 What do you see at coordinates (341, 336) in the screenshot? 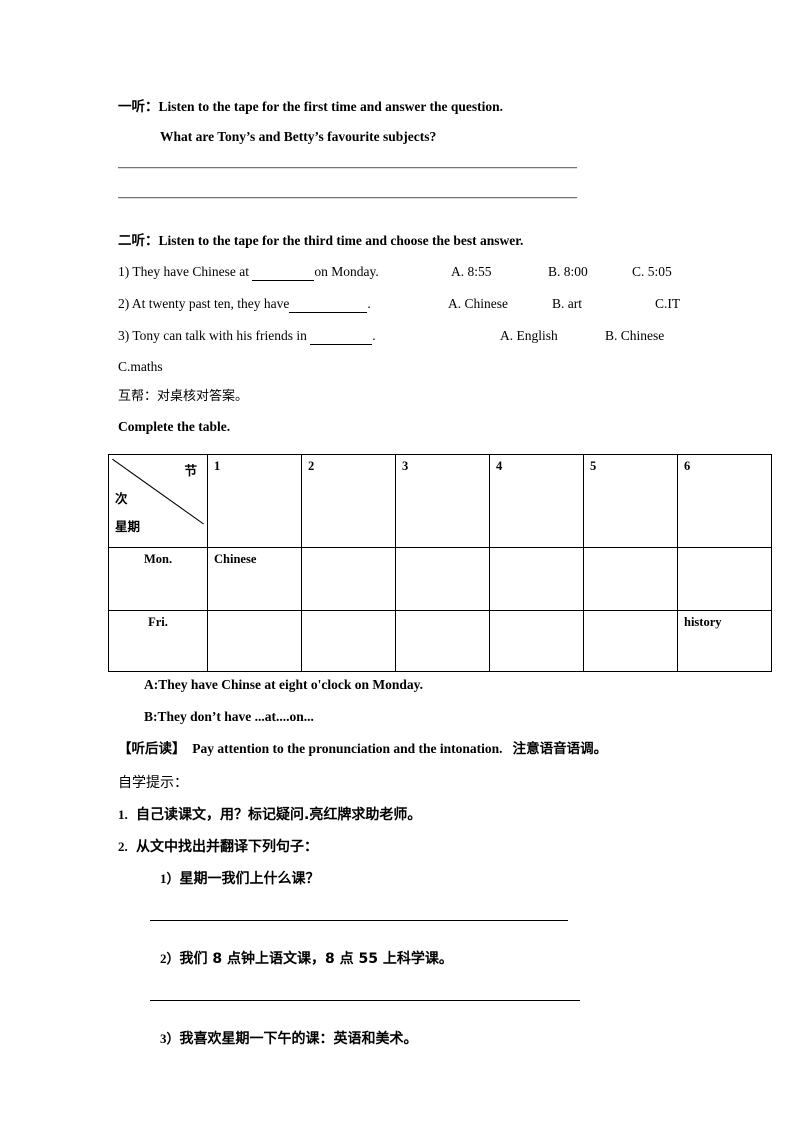
I see `mc-question-3-blank` at bounding box center [341, 336].